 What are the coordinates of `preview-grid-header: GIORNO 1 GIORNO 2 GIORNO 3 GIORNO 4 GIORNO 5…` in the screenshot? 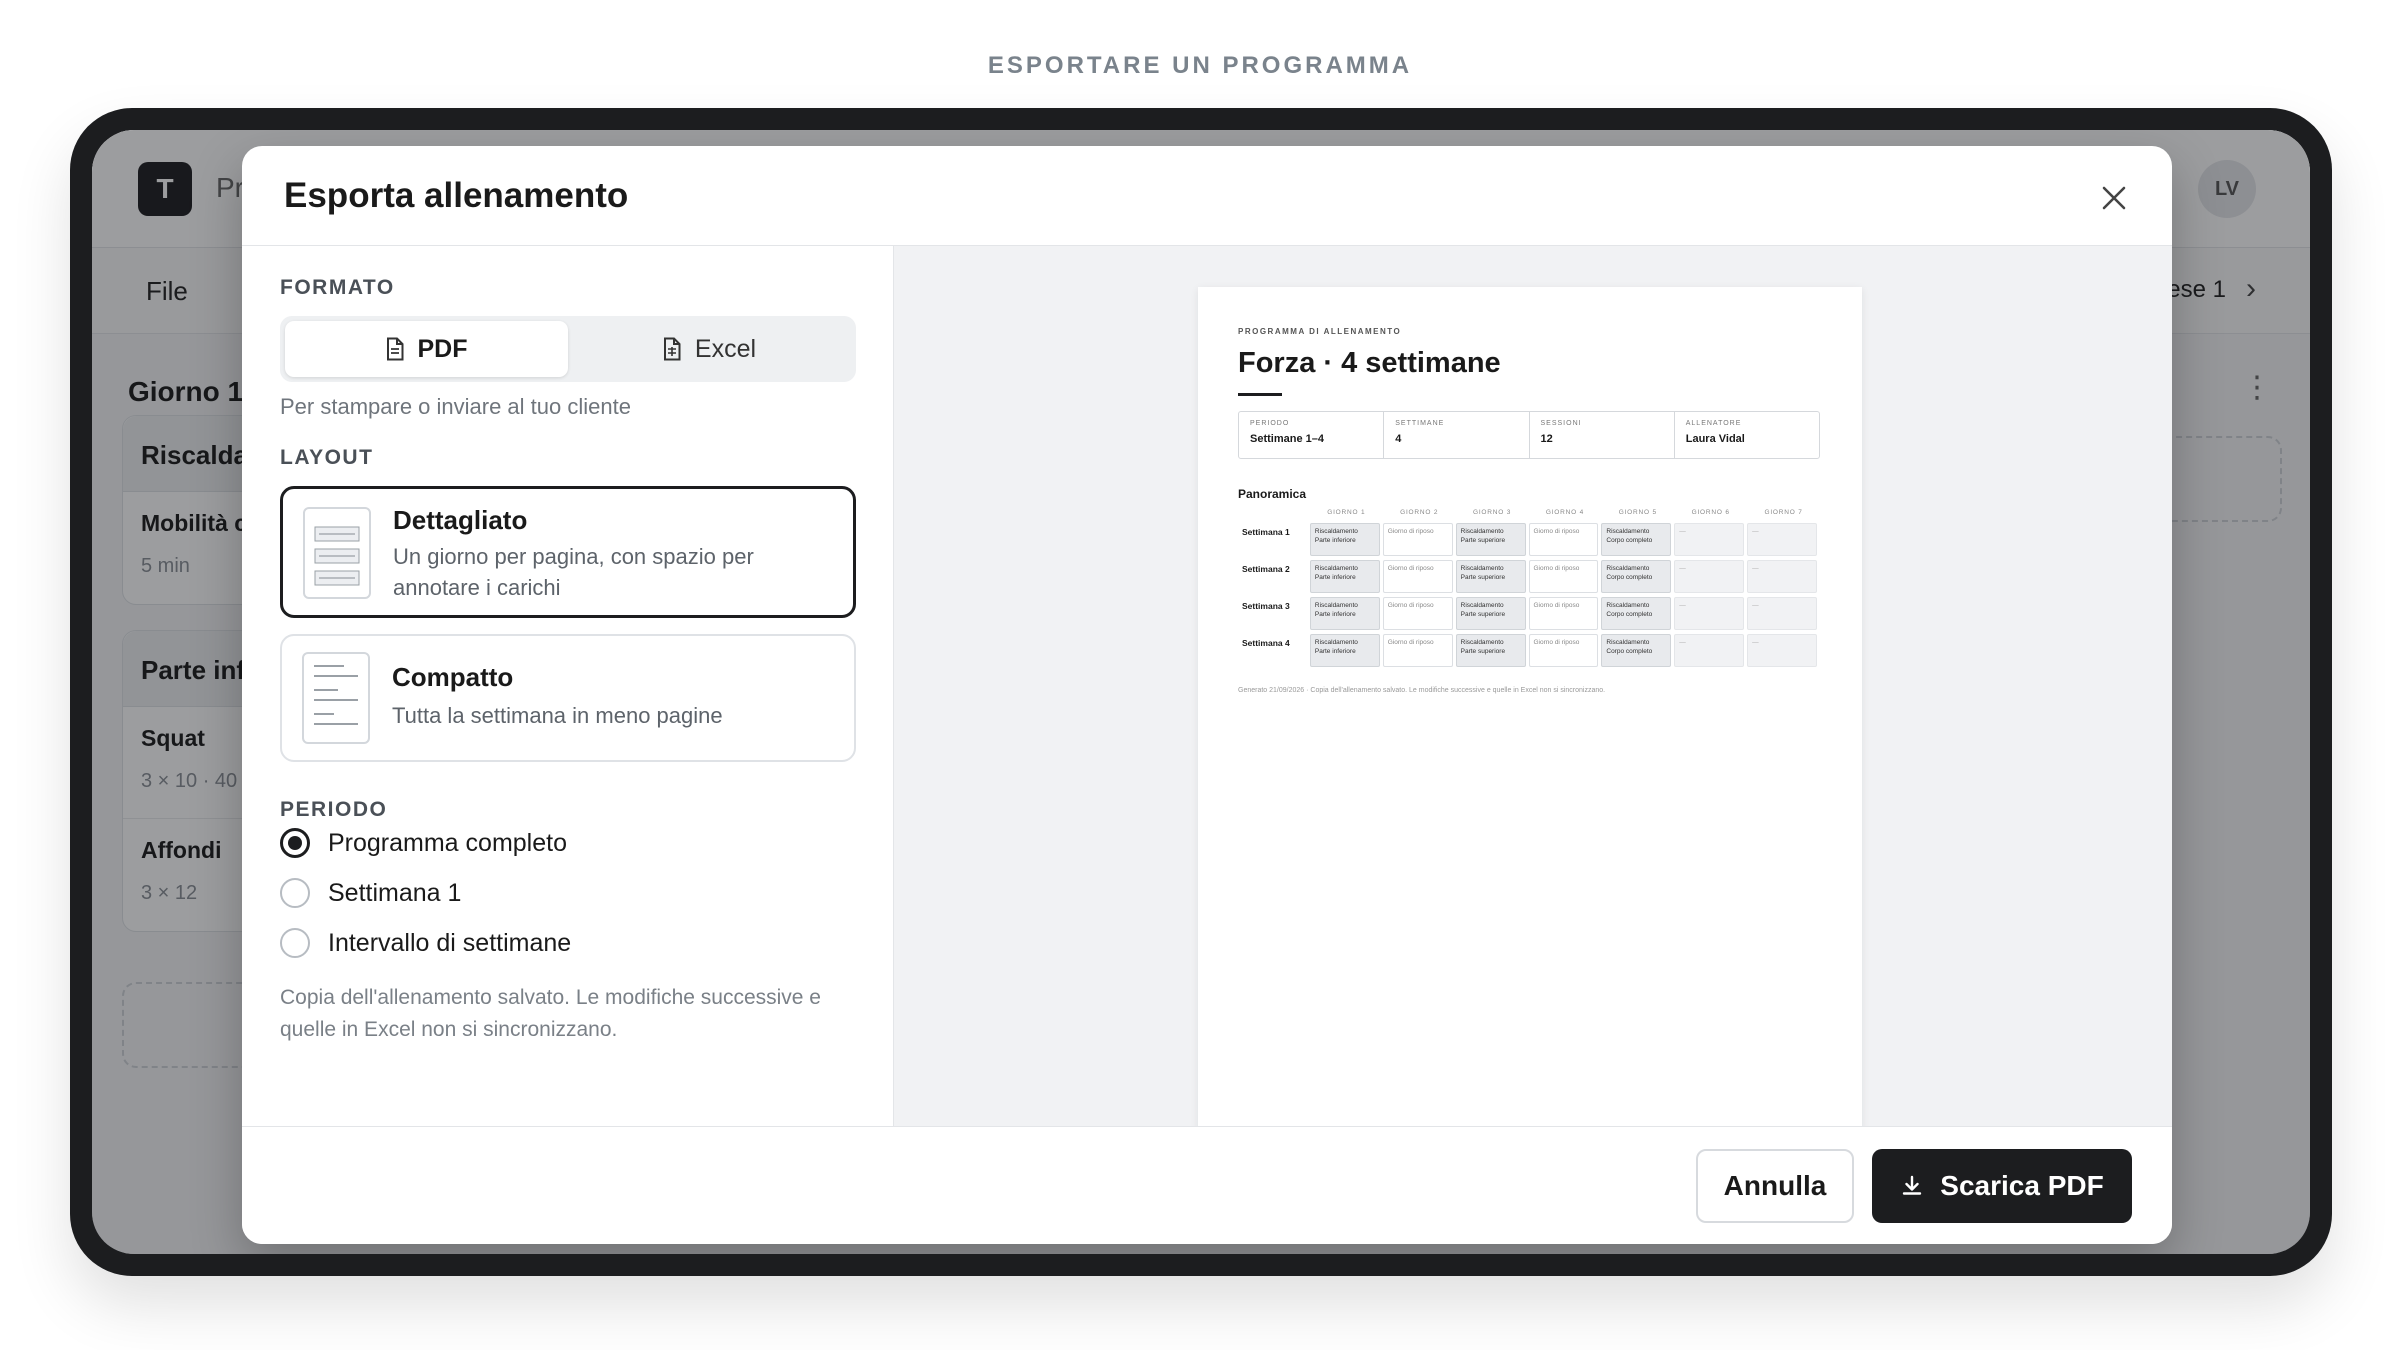 It's located at (1529, 516).